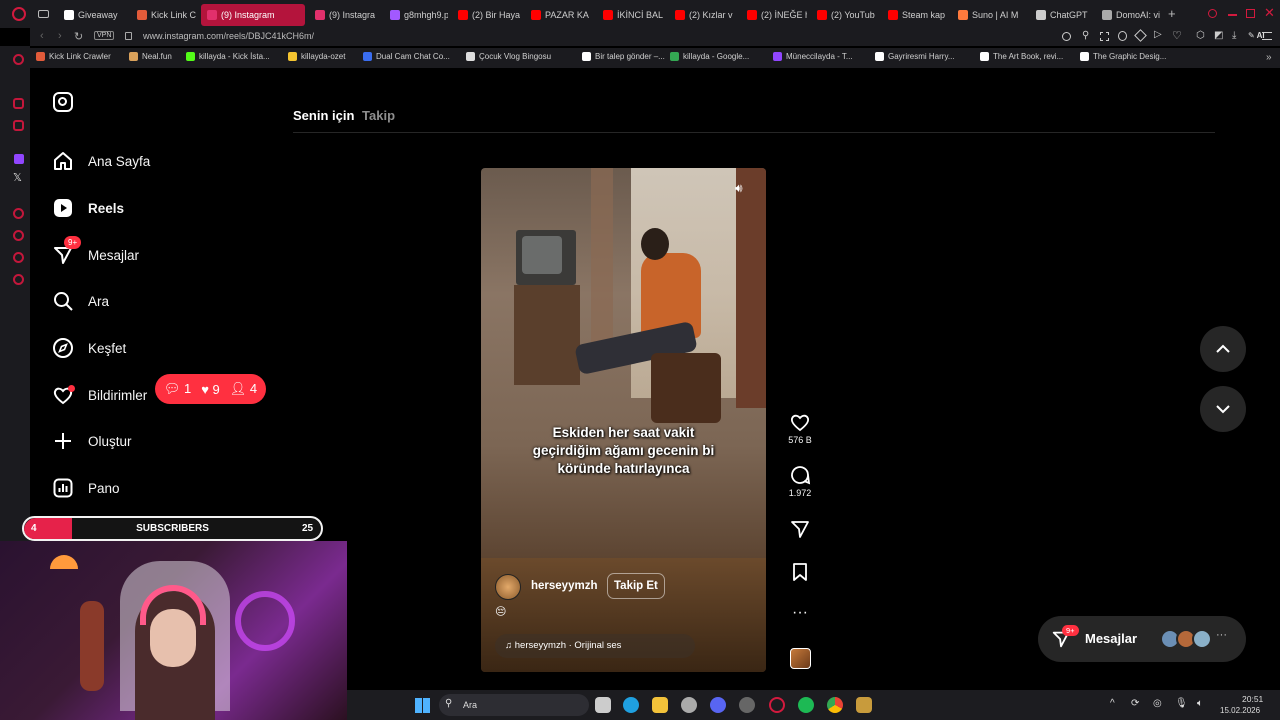  What do you see at coordinates (1104, 36) in the screenshot?
I see `snapshot-icon` at bounding box center [1104, 36].